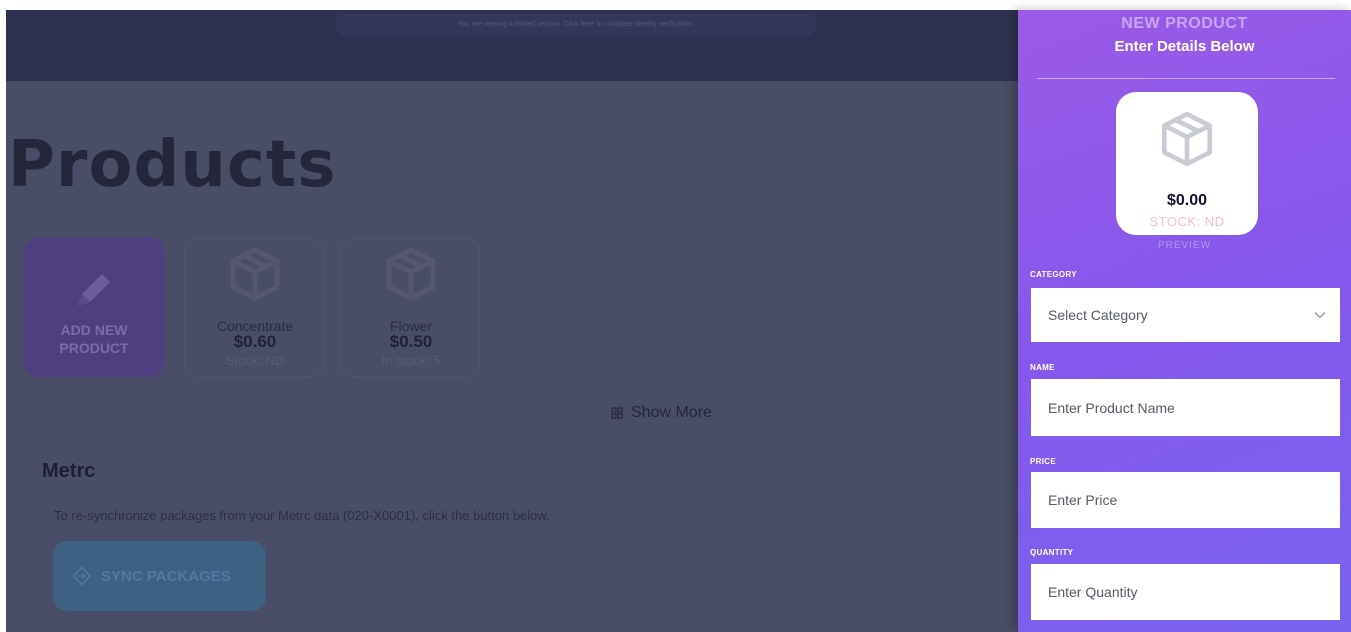 This screenshot has width=1351, height=632. What do you see at coordinates (1184, 23) in the screenshot?
I see `panel-heading: NEW PRODUCT` at bounding box center [1184, 23].